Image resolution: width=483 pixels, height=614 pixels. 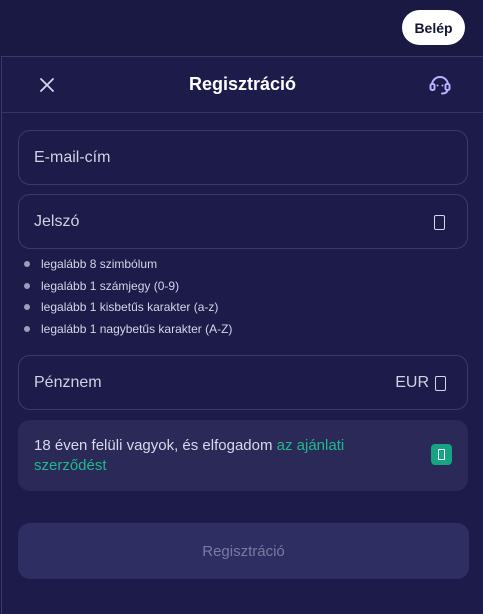 What do you see at coordinates (243, 157) in the screenshot?
I see `email-field: E-mail-cím` at bounding box center [243, 157].